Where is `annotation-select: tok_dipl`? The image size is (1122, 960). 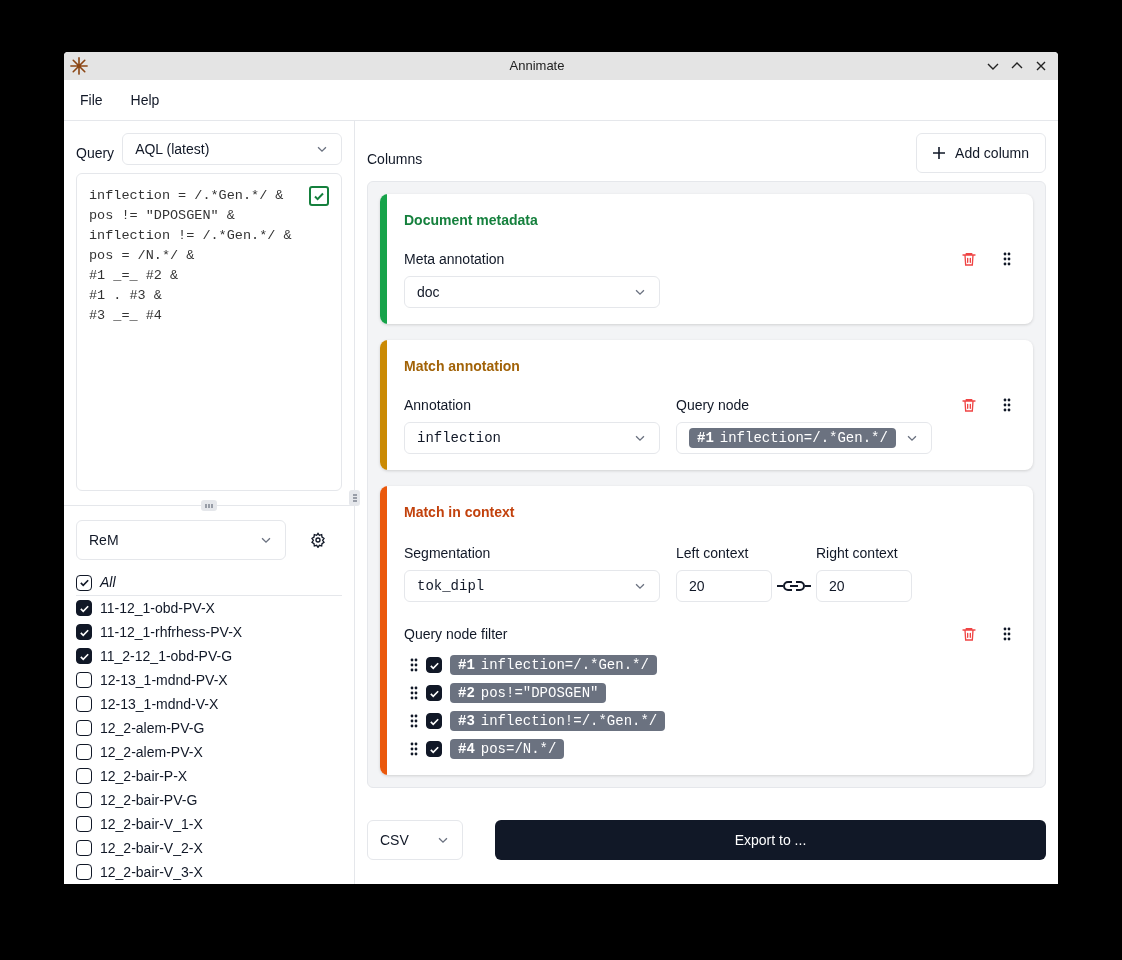 annotation-select: tok_dipl is located at coordinates (532, 586).